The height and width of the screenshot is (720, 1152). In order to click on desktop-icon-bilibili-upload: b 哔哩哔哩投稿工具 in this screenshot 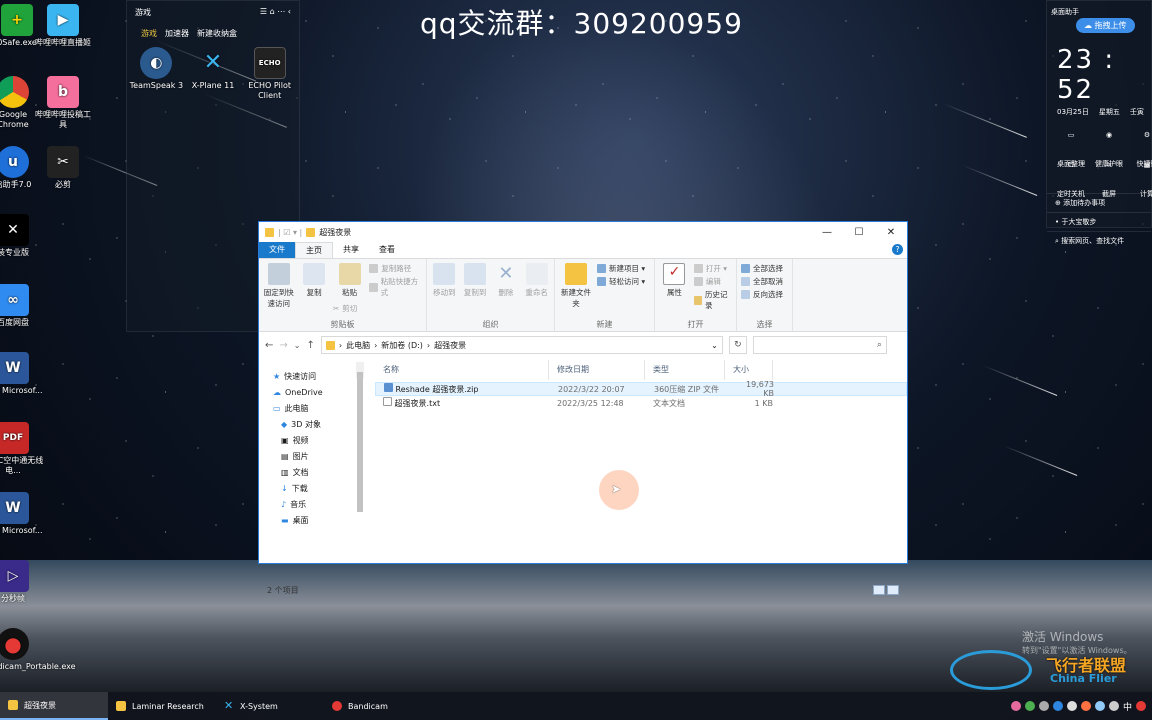, I will do `click(63, 103)`.